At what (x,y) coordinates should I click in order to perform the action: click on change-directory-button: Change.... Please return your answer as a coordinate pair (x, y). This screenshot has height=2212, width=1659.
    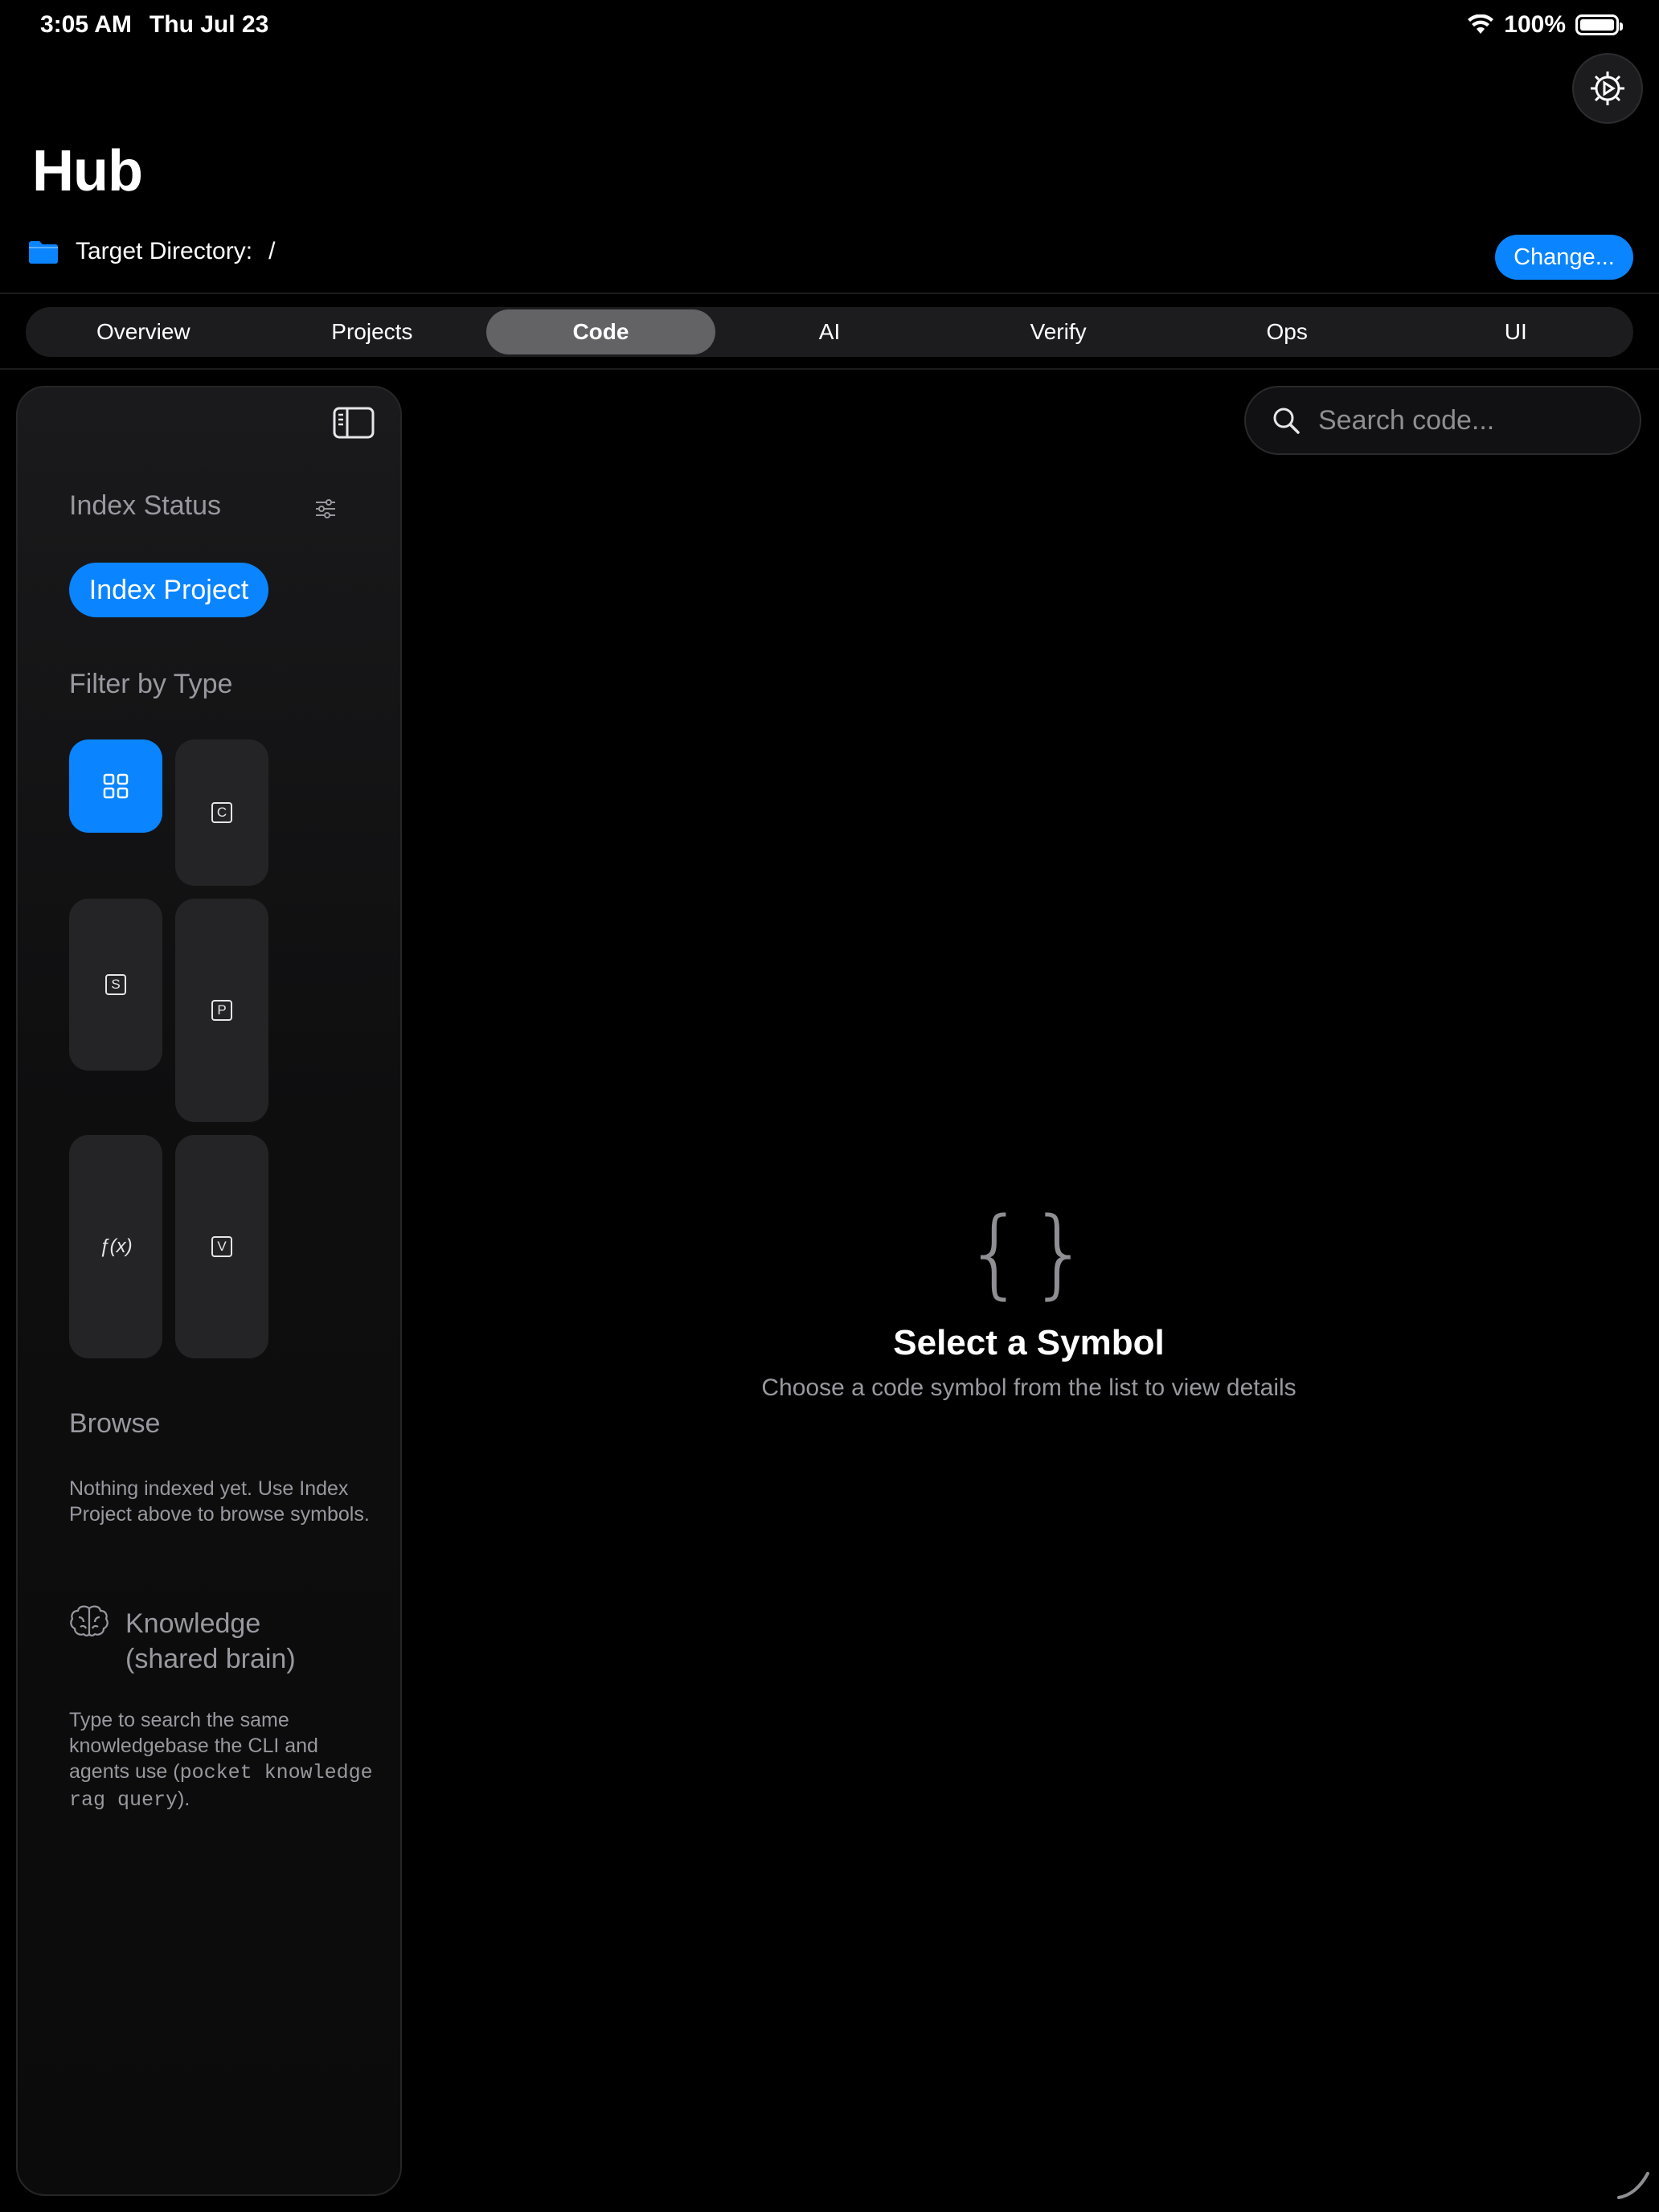
    Looking at the image, I should click on (1564, 257).